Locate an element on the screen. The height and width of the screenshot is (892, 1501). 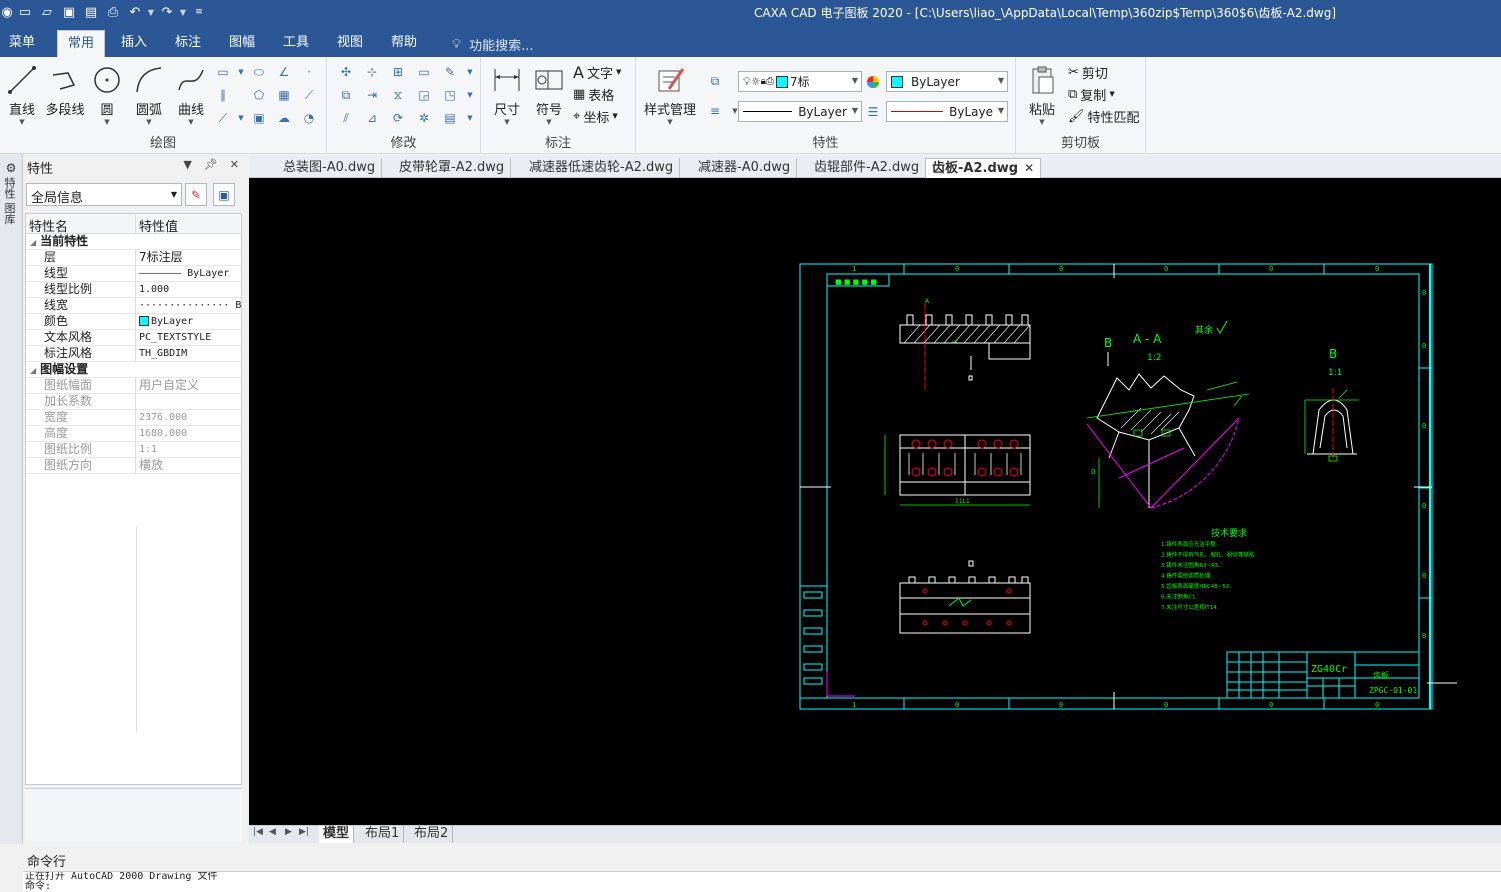
pin-icon: 📌︎ is located at coordinates (211, 164).